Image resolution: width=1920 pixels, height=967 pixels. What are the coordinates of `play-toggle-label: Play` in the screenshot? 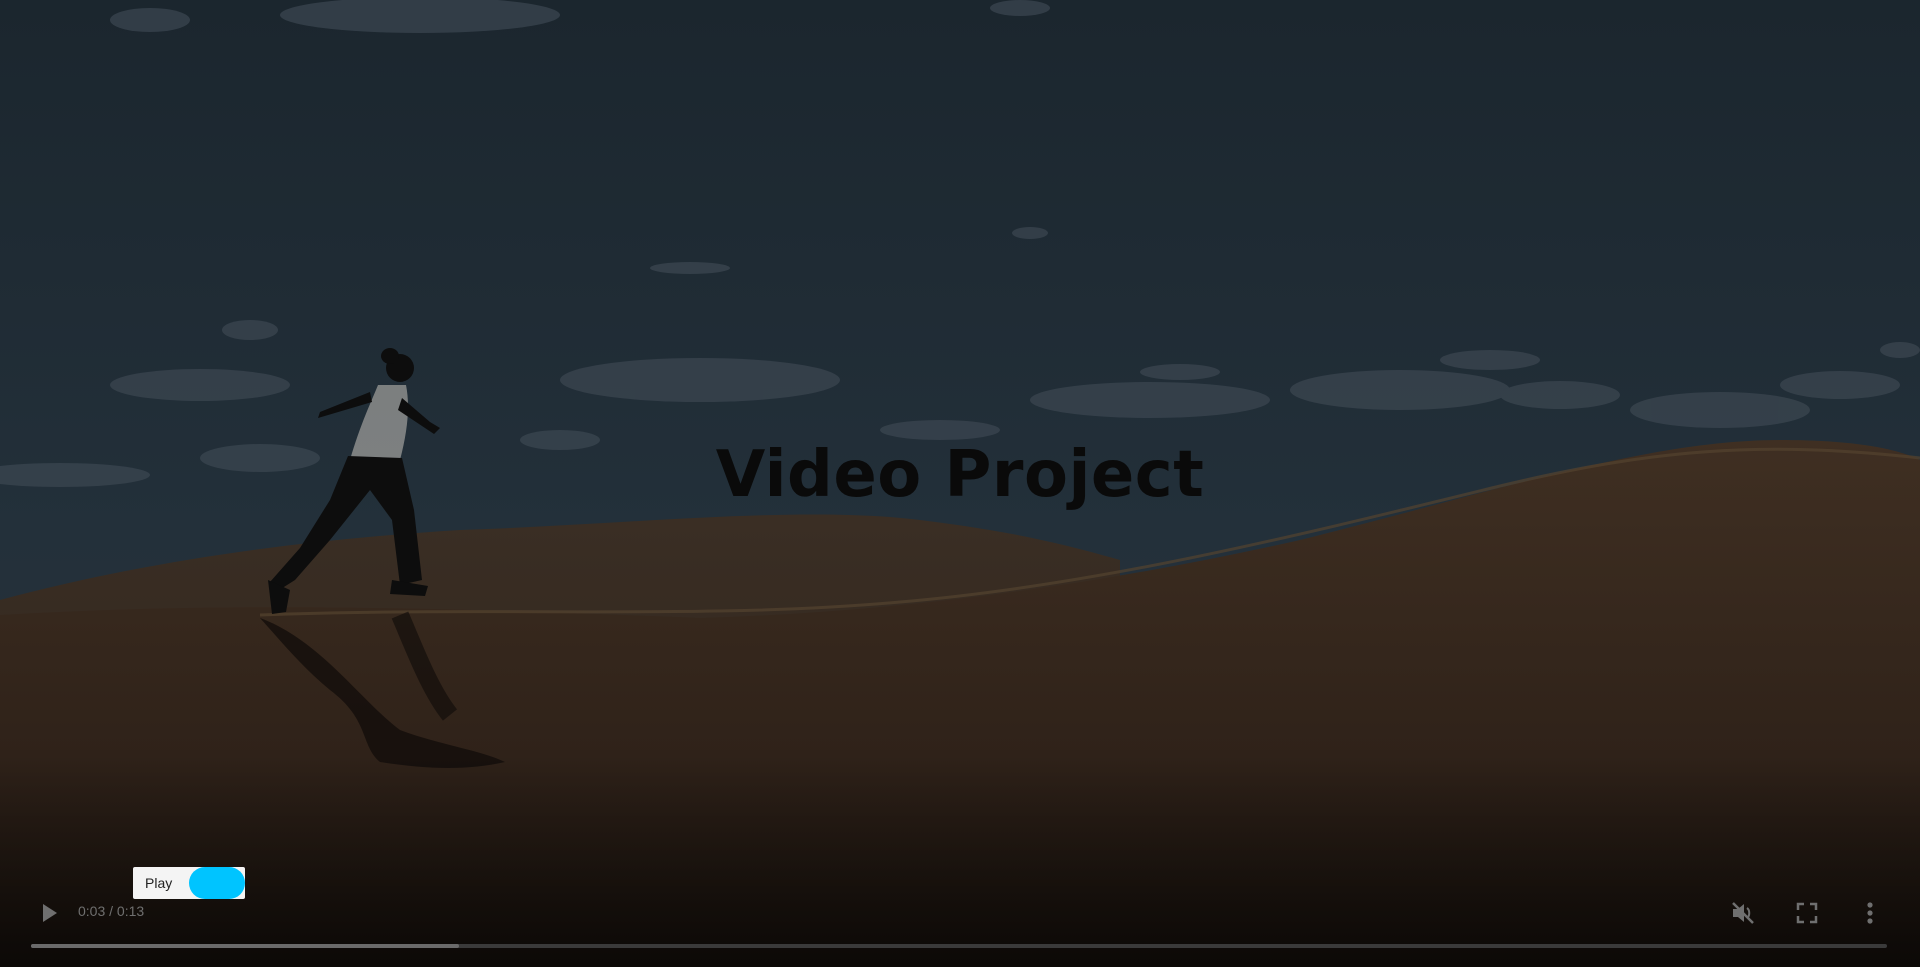 It's located at (159, 883).